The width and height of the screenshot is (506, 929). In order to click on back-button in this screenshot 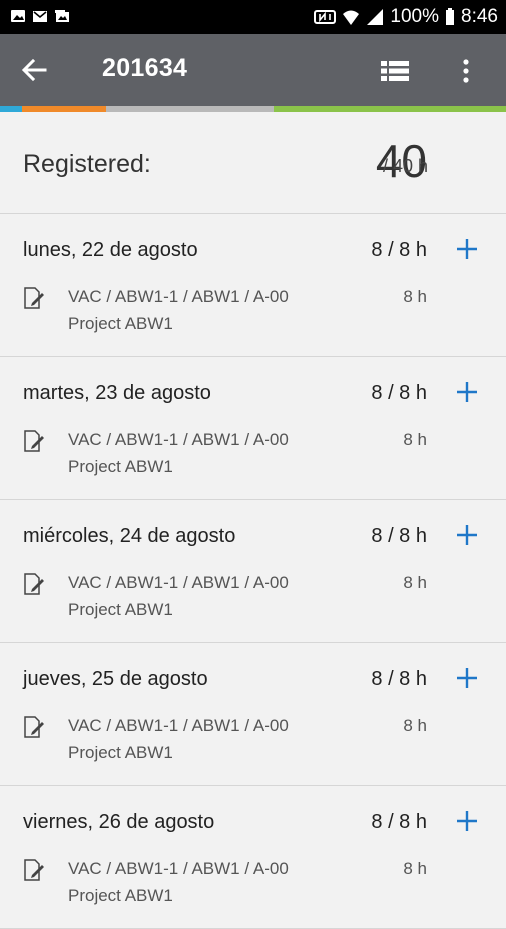, I will do `click(34, 70)`.